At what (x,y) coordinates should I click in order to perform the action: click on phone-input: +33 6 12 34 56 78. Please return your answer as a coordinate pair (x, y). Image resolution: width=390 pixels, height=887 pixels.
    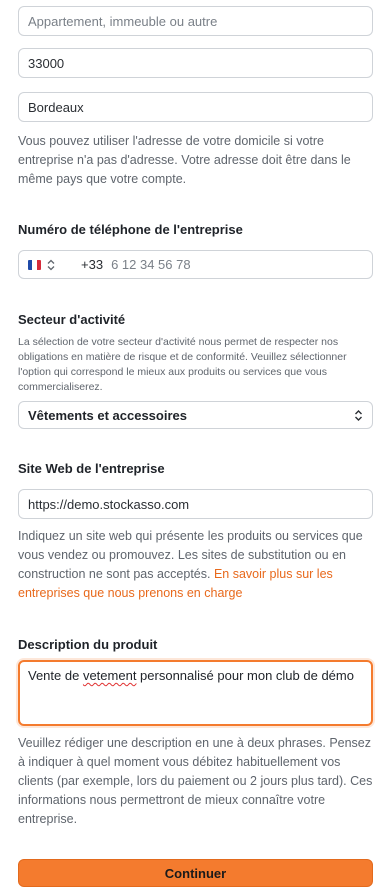
    Looking at the image, I should click on (195, 264).